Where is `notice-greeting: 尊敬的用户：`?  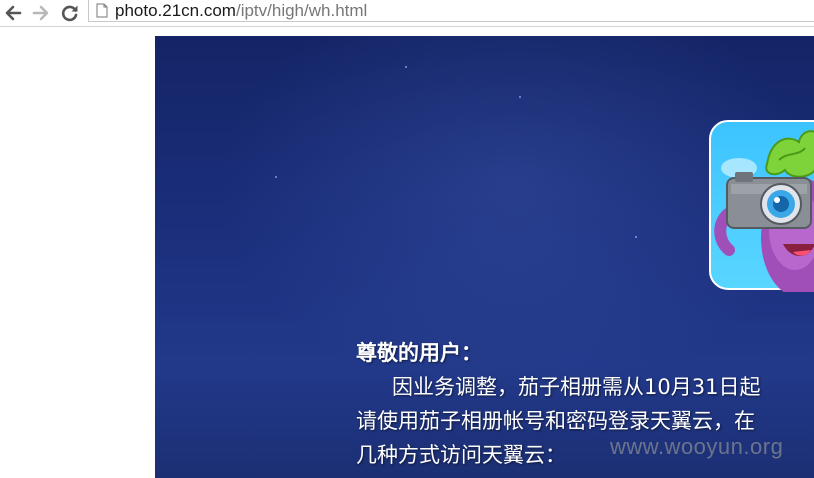
notice-greeting: 尊敬的用户： is located at coordinates (419, 353).